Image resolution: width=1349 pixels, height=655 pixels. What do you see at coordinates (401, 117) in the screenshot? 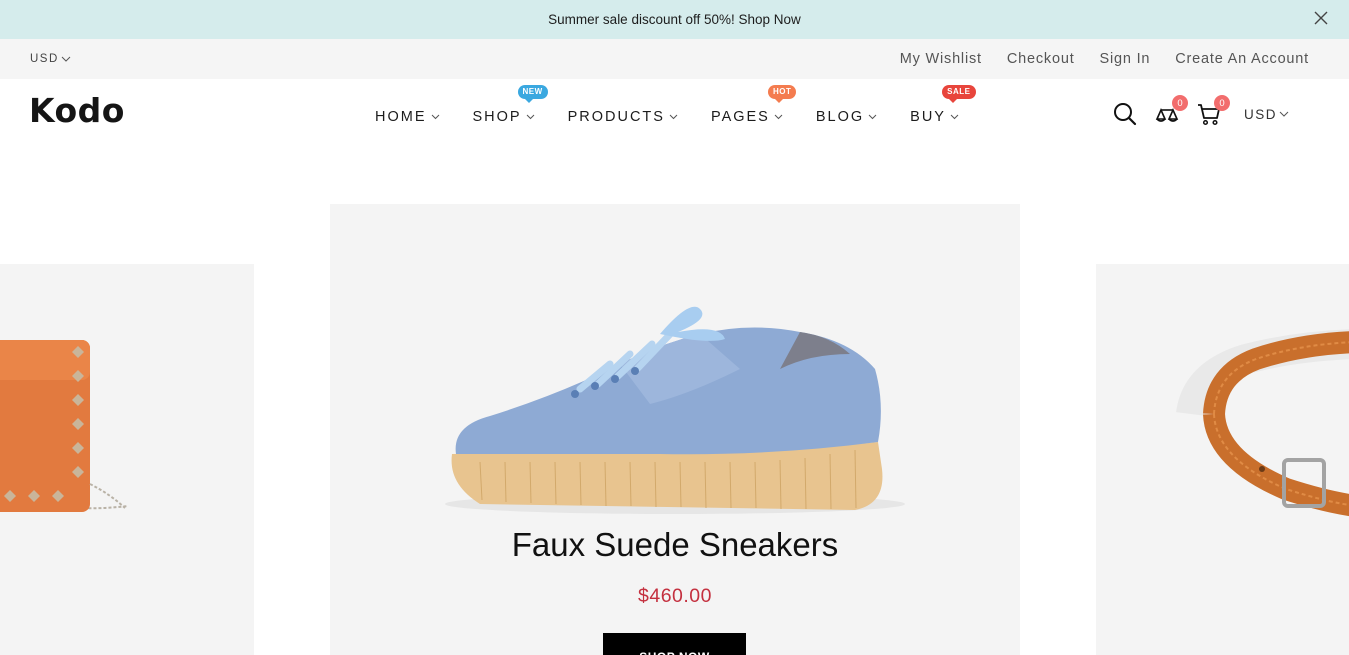
I see `nav-label: HOME` at bounding box center [401, 117].